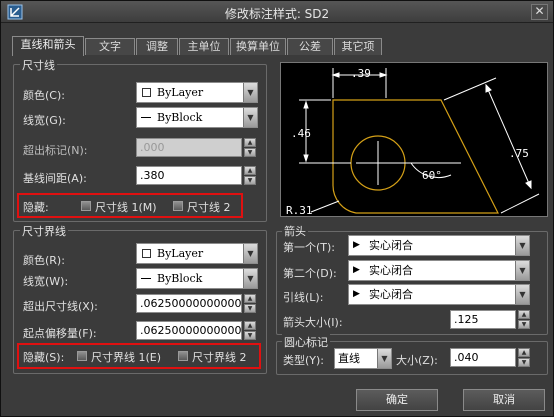 The image size is (554, 417). I want to click on dim-color-select: ByLayer ▼, so click(197, 92).